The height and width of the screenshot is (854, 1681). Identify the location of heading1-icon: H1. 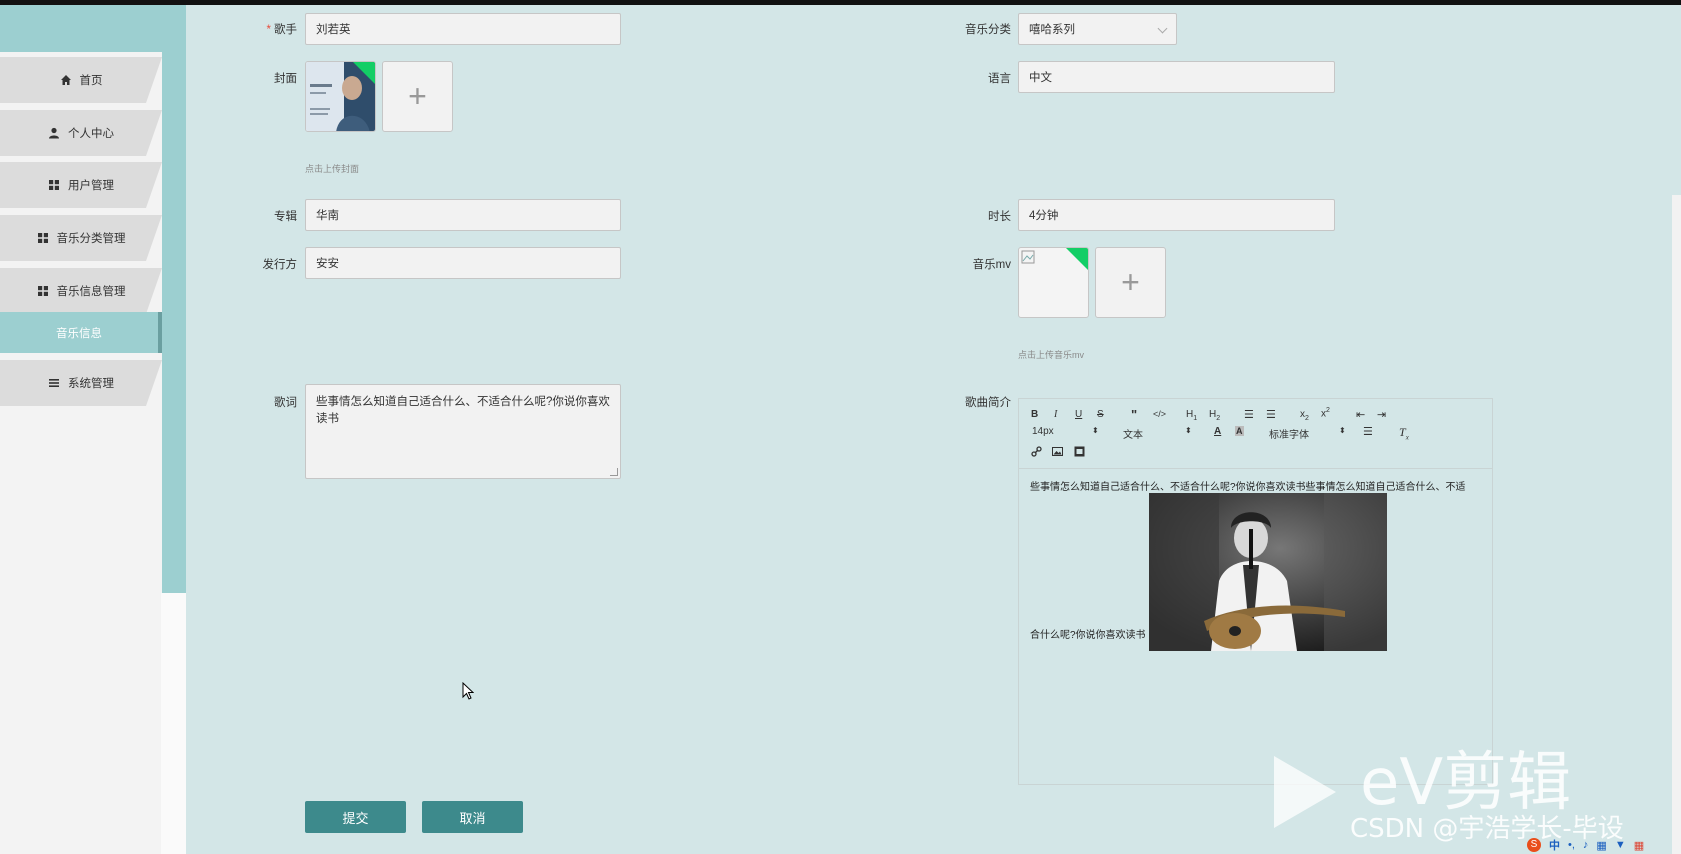
(1191, 415).